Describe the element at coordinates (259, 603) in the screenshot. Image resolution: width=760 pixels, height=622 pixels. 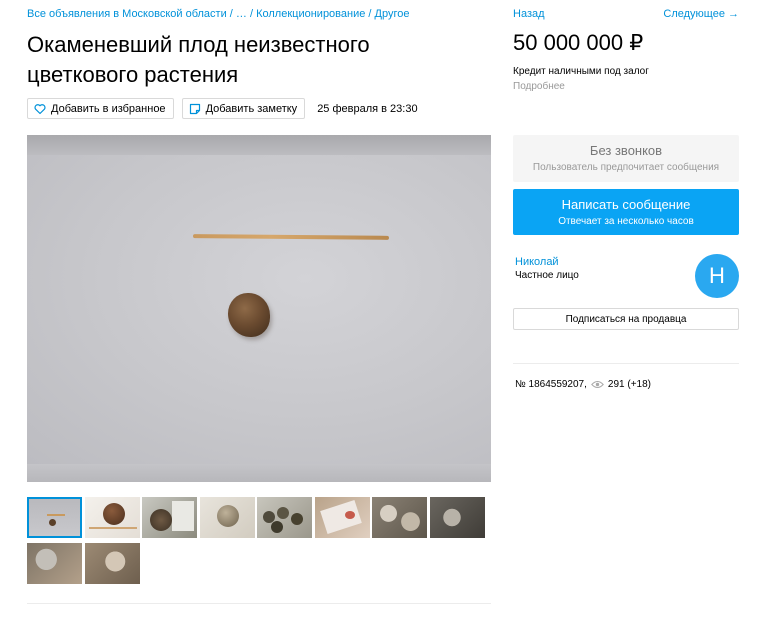
I see `content-divider` at that location.